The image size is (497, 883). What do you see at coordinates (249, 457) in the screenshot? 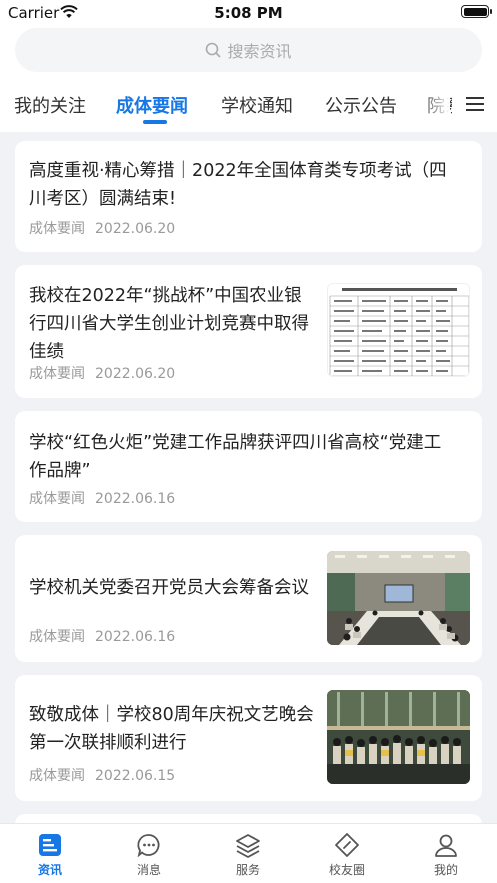
I see `article-title: 学校“红色火炬”党建工作品牌获评四川省高校“党建工 作品牌”` at bounding box center [249, 457].